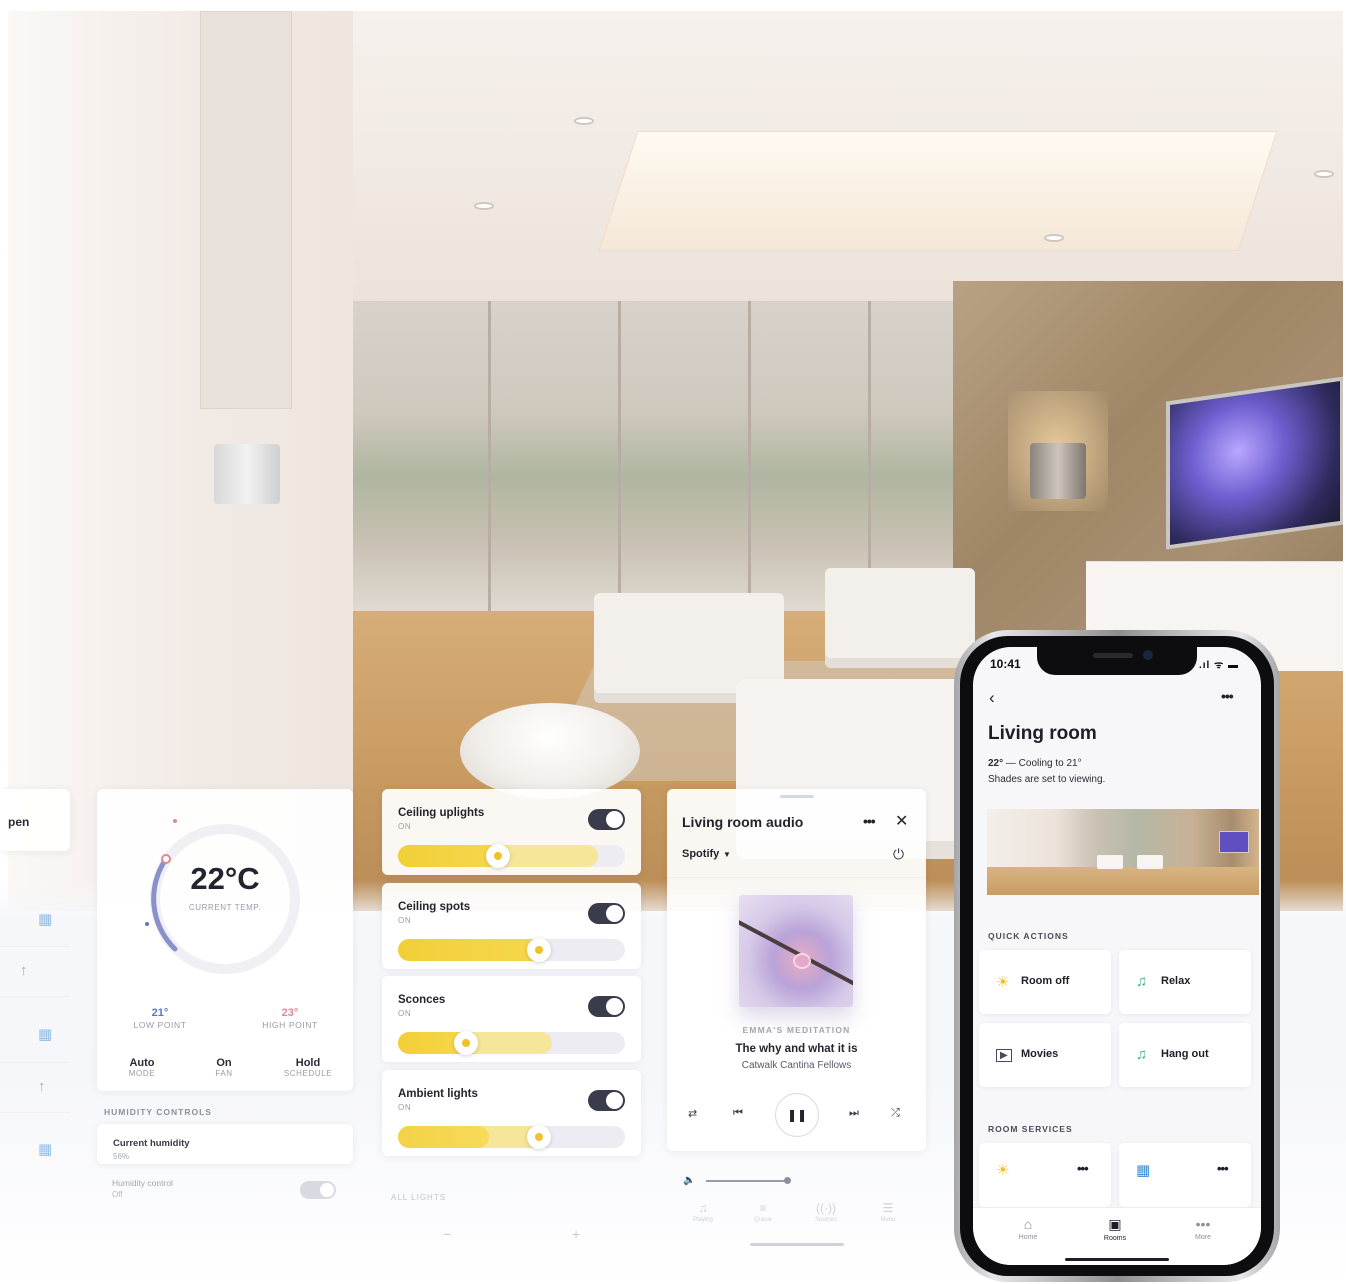 Image resolution: width=1346 pixels, height=1284 pixels. I want to click on light-name: Sconces, so click(422, 1000).